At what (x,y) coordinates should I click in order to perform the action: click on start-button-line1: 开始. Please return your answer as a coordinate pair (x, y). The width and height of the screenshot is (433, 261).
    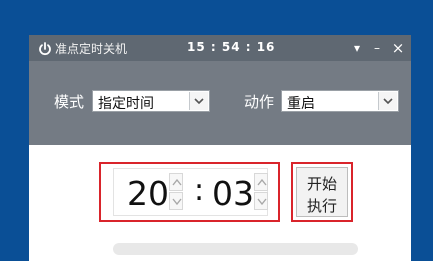
    Looking at the image, I should click on (321, 184).